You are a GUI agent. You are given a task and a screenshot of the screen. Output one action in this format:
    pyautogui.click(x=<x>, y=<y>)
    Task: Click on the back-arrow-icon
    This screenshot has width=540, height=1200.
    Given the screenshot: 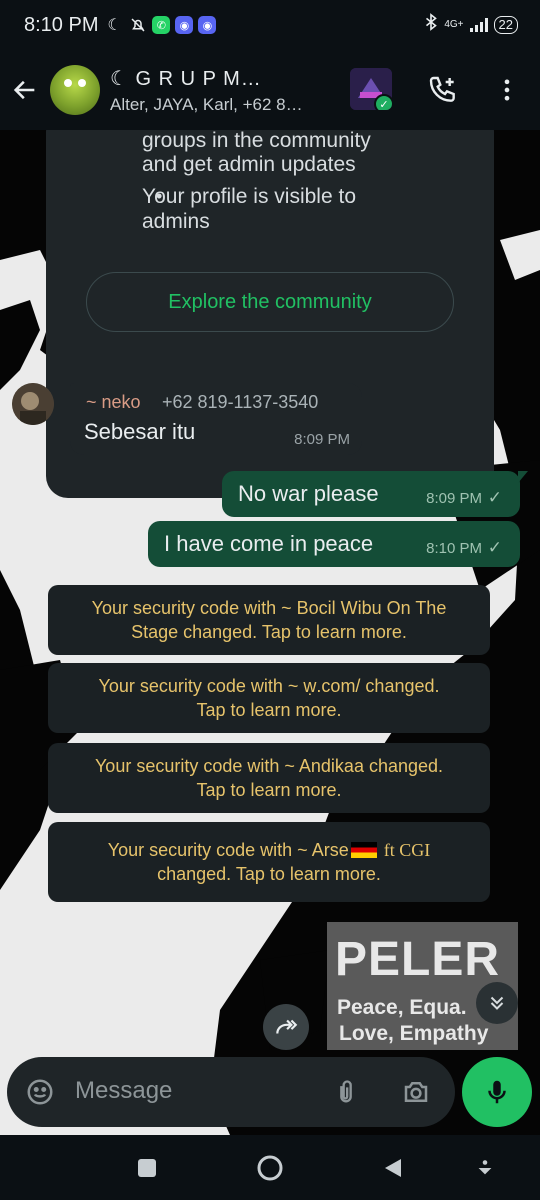 What is the action you would take?
    pyautogui.click(x=24, y=90)
    